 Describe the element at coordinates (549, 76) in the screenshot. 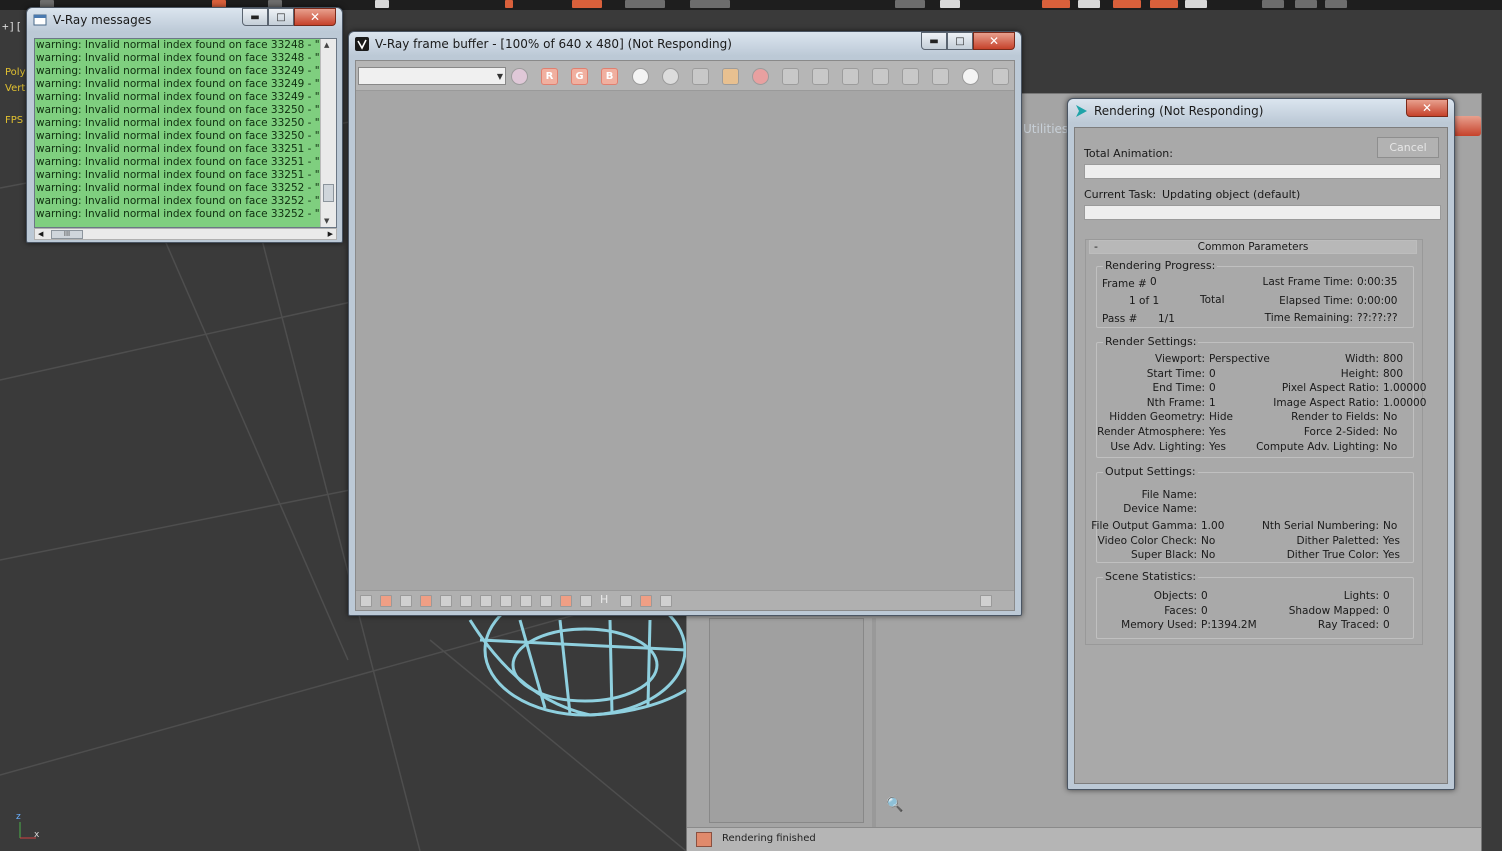

I see `red-channel-button: R` at that location.